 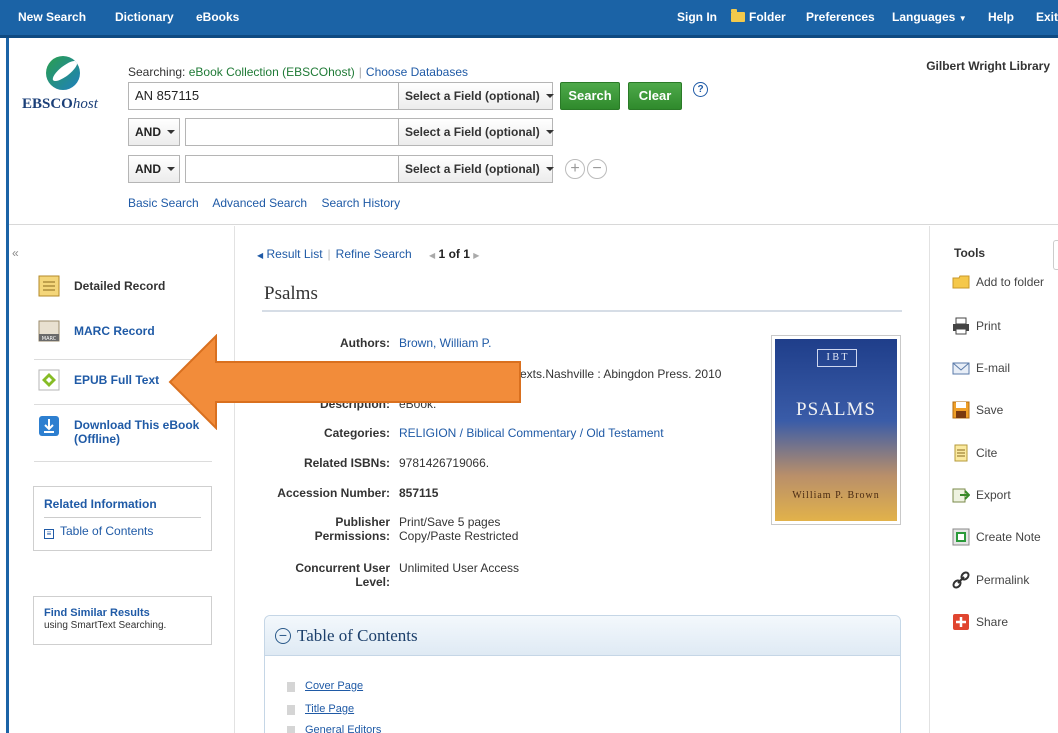 I want to click on source-value: Texts.Nashville : Abingdon Press. 2010, so click(x=618, y=374).